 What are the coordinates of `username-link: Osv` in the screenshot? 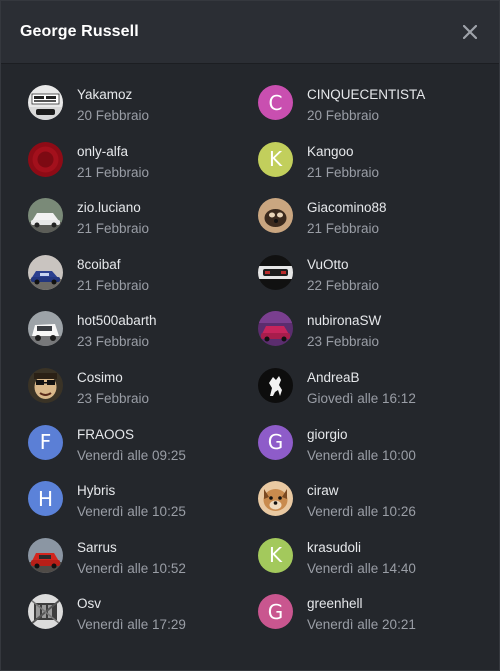 It's located at (131, 604).